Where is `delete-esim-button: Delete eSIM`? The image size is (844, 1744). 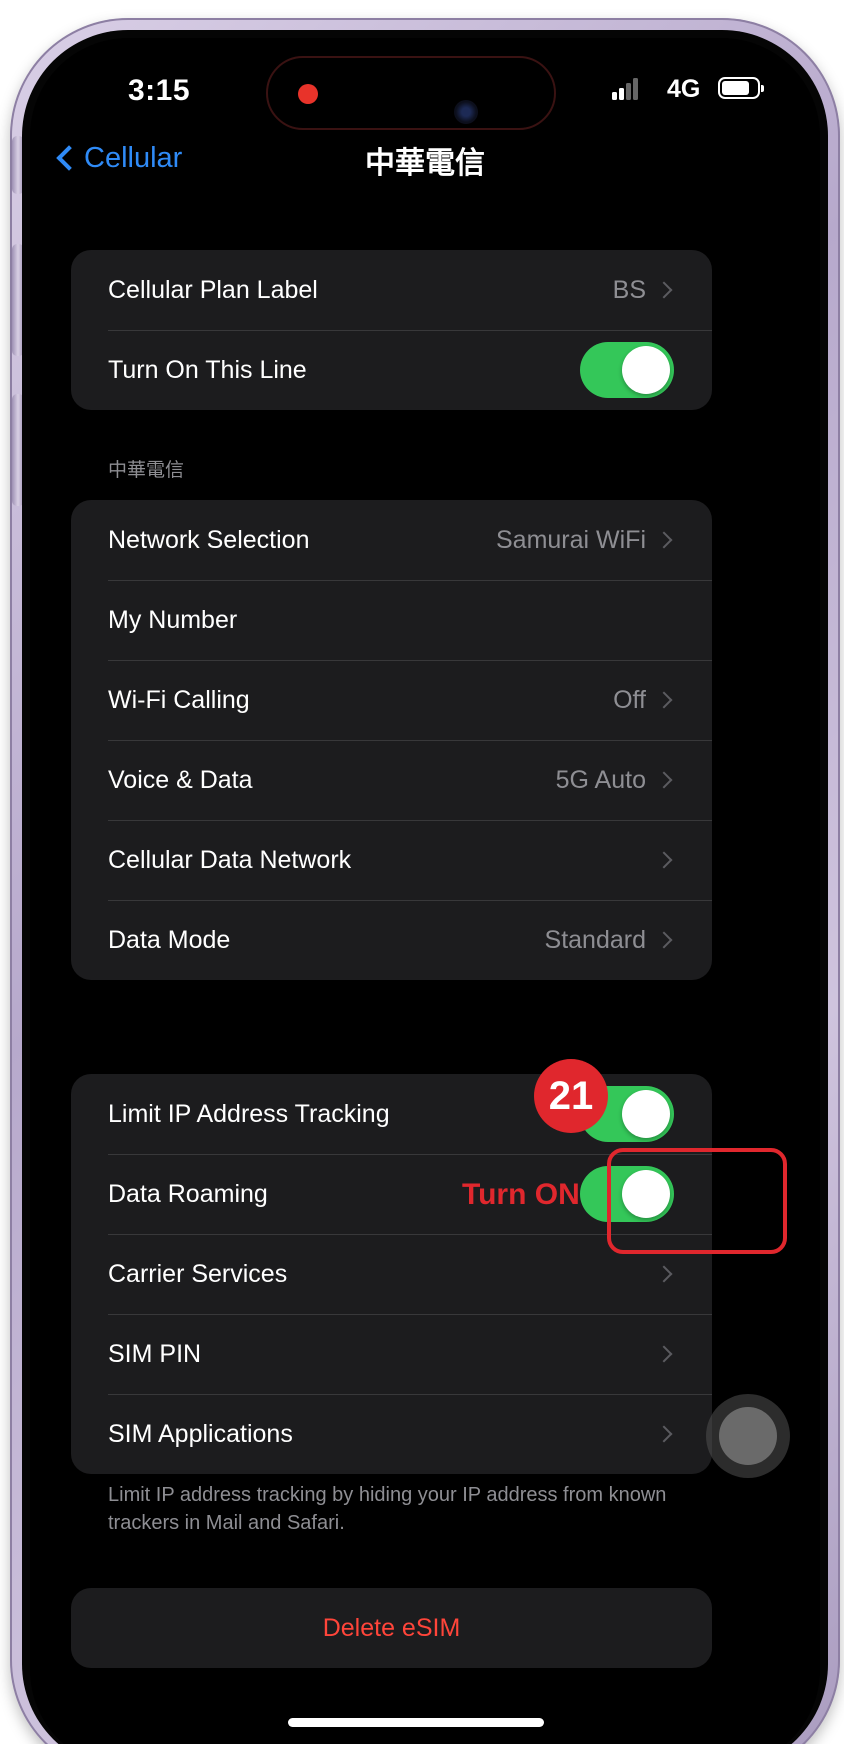 delete-esim-button: Delete eSIM is located at coordinates (391, 1628).